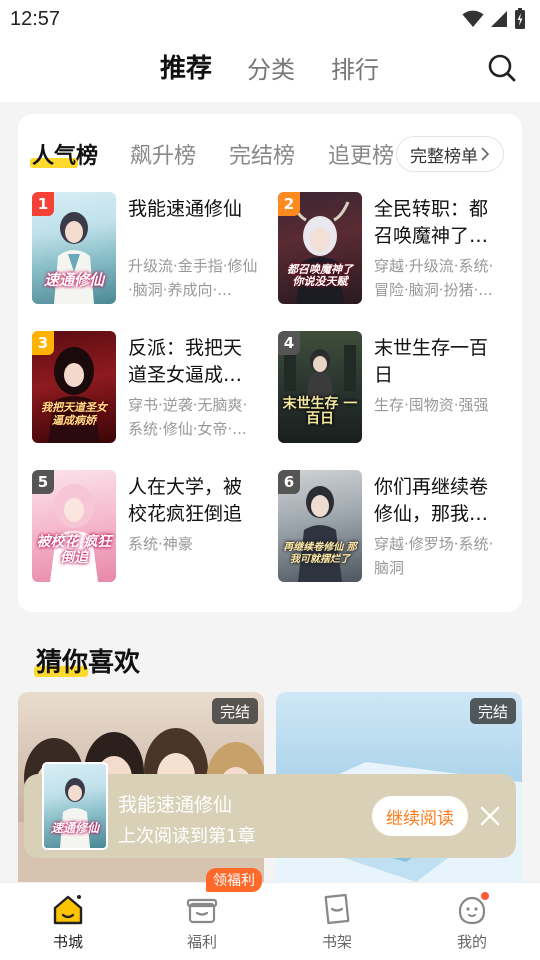  Describe the element at coordinates (43, 343) in the screenshot. I see `rank-badge: 3` at that location.